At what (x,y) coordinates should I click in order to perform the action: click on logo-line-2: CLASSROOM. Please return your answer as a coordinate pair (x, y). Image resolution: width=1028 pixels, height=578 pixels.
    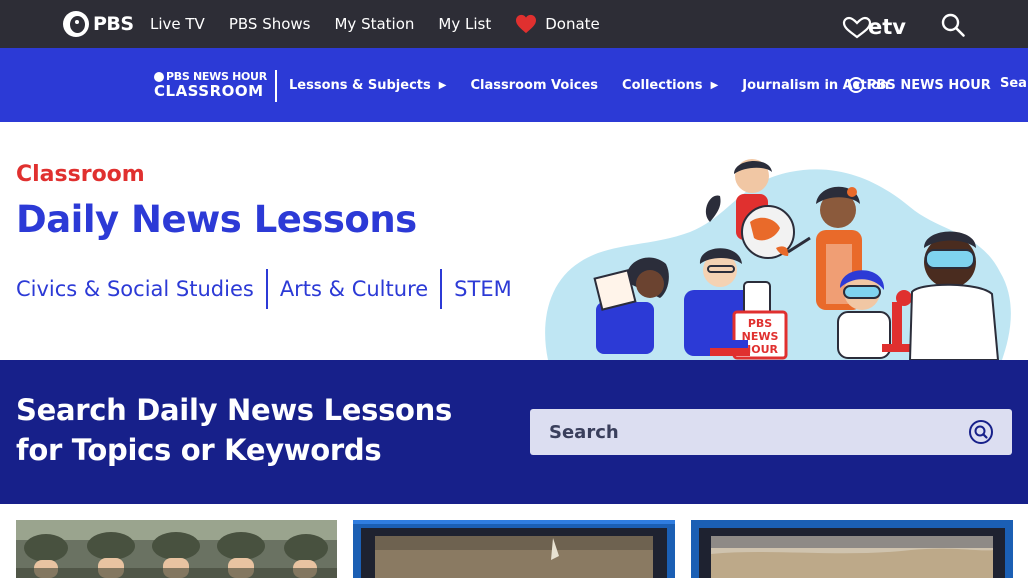
    Looking at the image, I should click on (209, 91).